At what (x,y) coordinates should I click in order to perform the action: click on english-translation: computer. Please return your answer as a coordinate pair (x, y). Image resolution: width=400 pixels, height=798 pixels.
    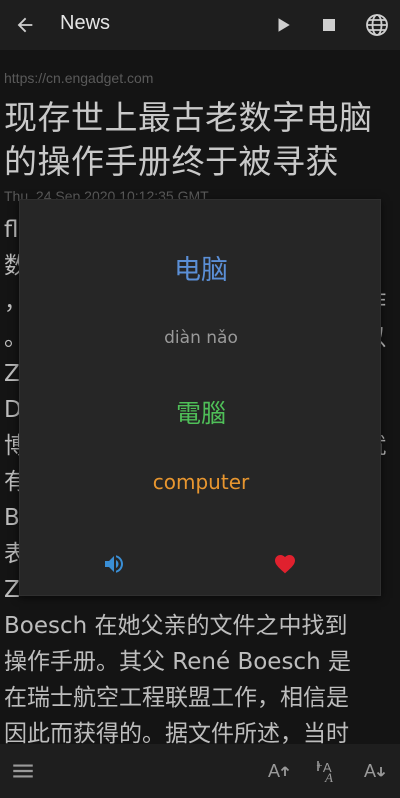
    Looking at the image, I should click on (201, 482).